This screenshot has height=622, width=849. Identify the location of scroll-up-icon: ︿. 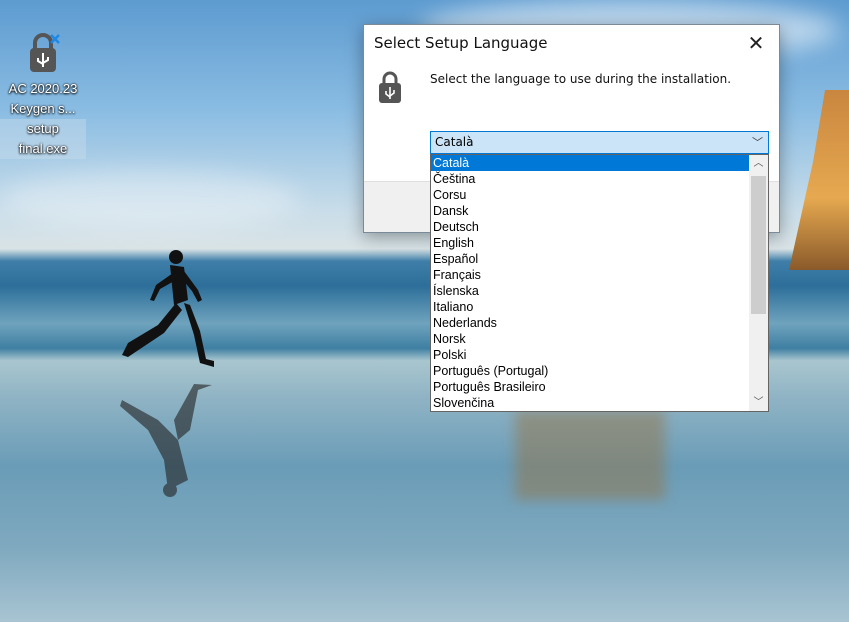
(758, 163).